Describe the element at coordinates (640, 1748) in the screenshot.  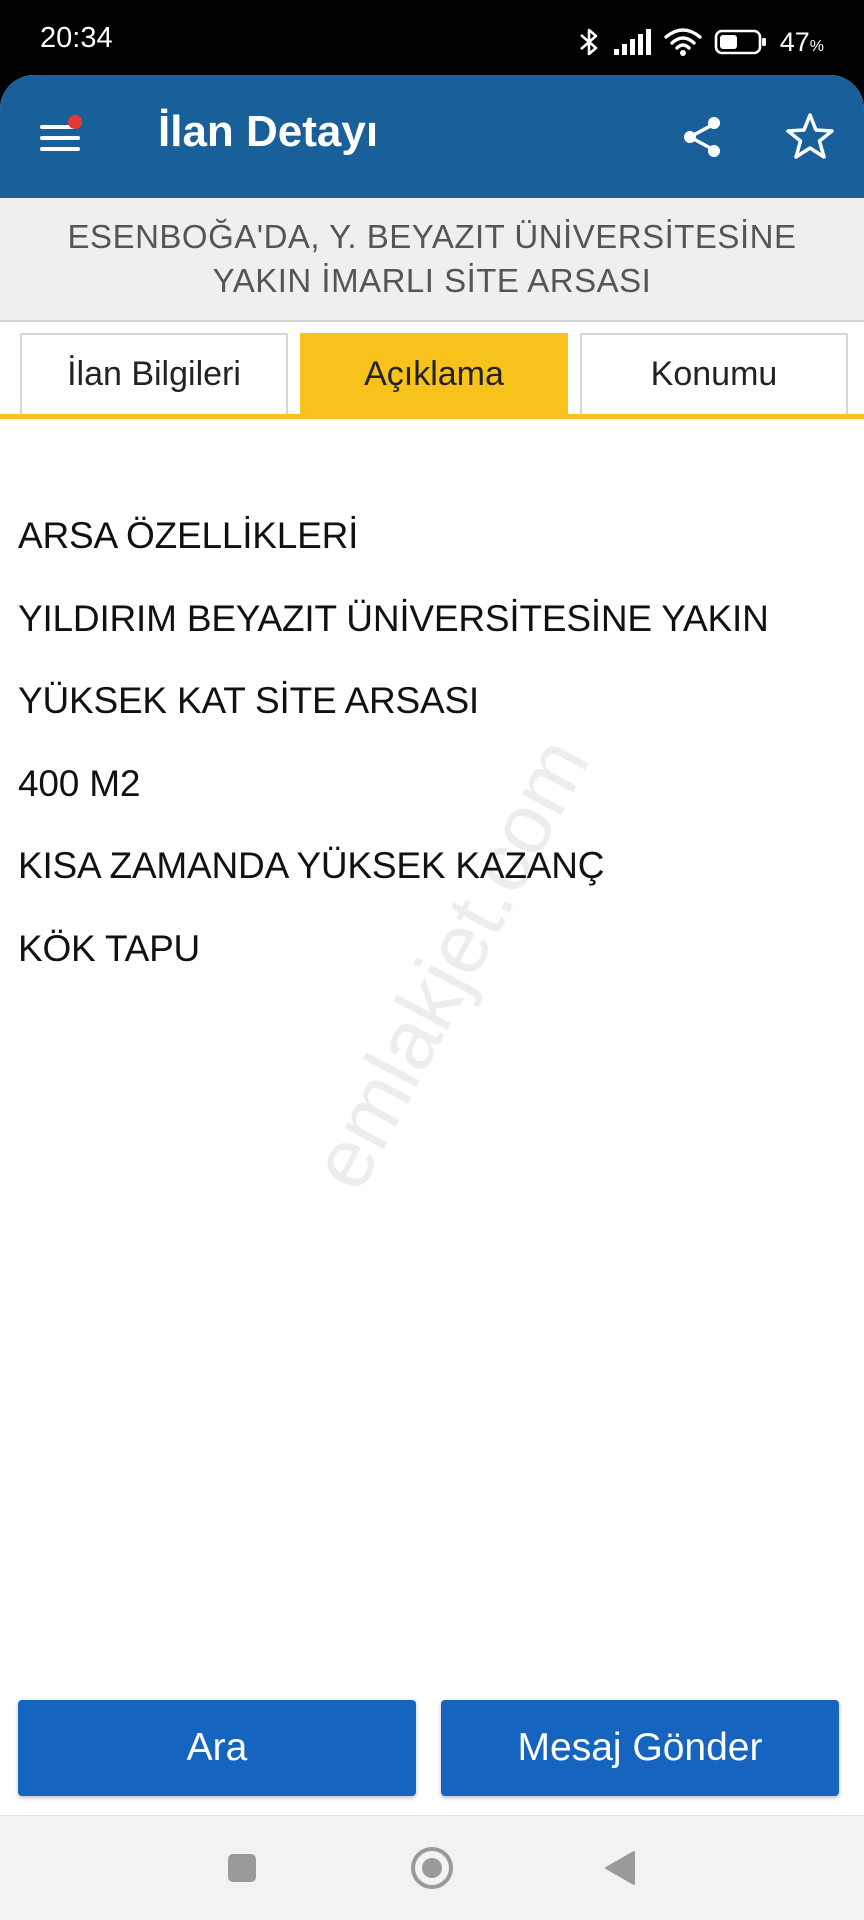
I see `send-message-button: Mesaj Gönder` at that location.